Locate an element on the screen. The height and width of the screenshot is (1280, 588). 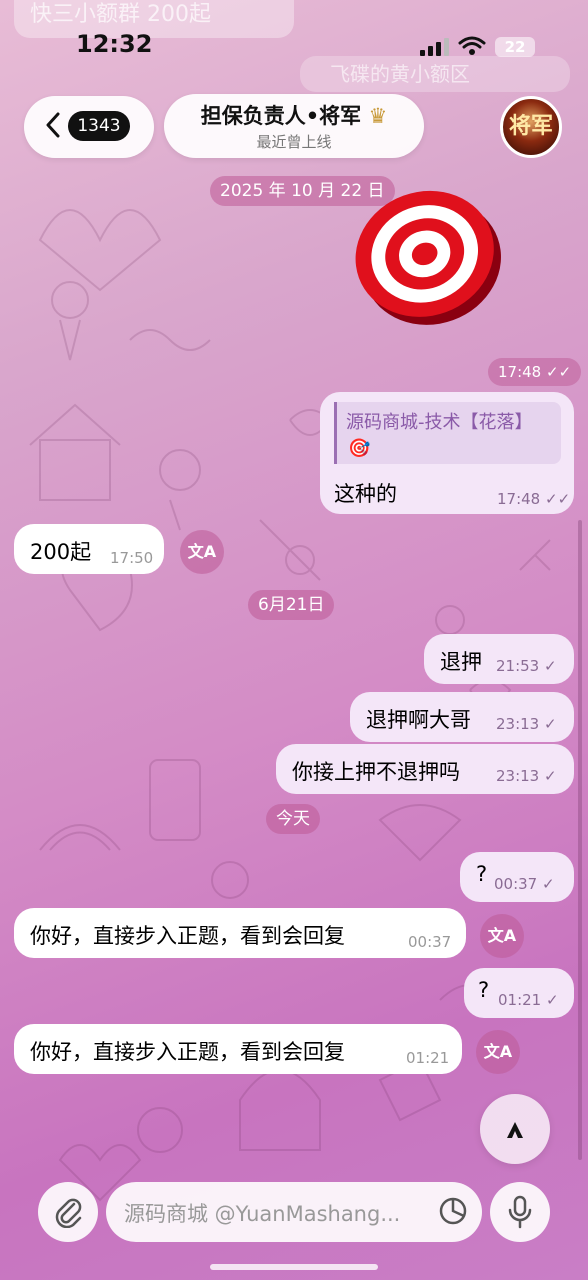
crown-emoji-icon: ♛ is located at coordinates (378, 116).